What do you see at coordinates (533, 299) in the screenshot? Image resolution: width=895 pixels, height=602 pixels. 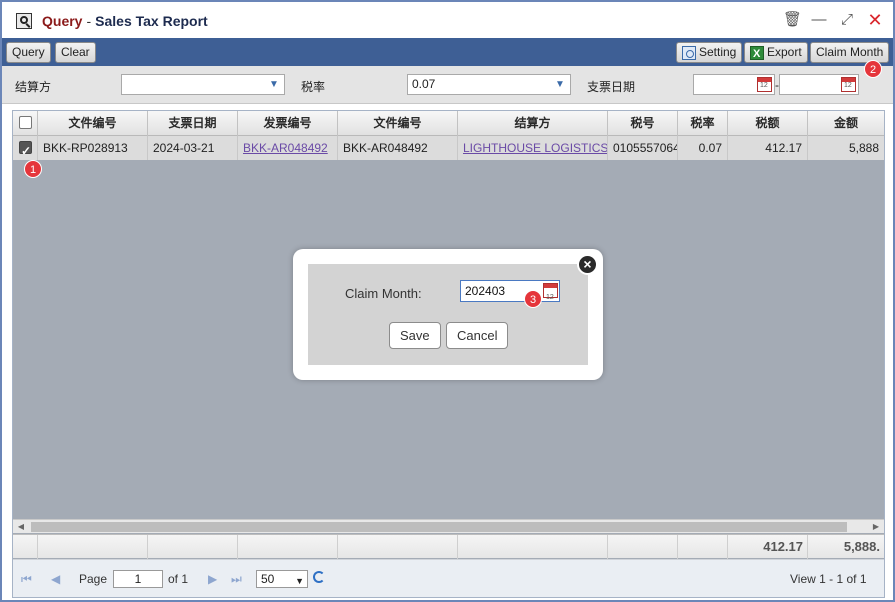 I see `step-badge-3: 3` at bounding box center [533, 299].